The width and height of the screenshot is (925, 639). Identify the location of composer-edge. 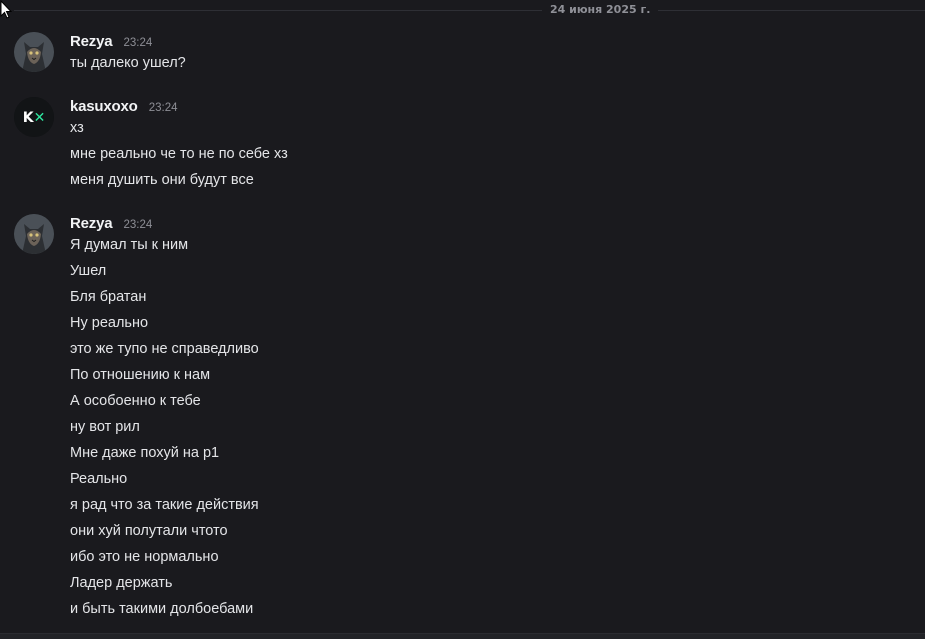
(462, 636).